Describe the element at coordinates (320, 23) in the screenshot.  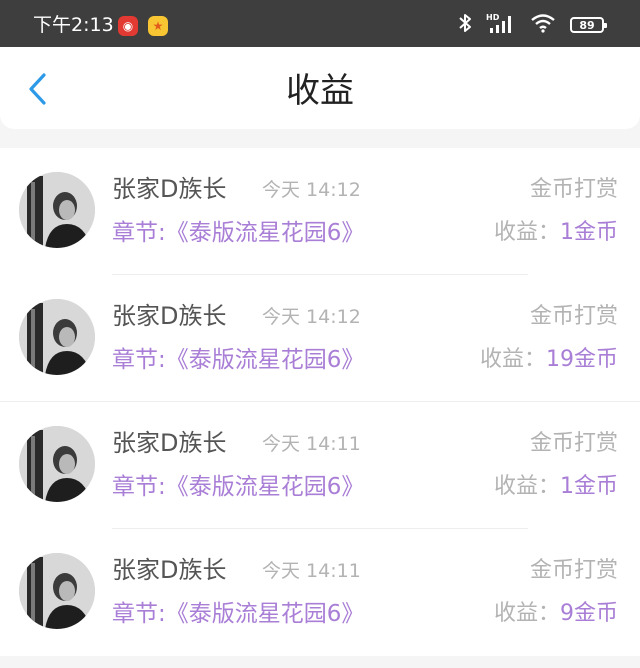
I see `status-bar: 下午2:13 ◉ ★ HD 89` at that location.